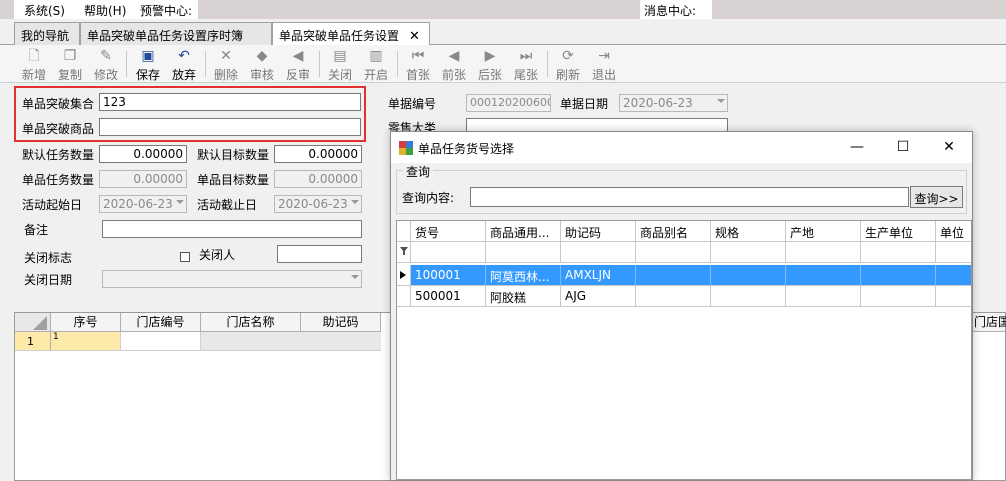  What do you see at coordinates (526, 64) in the screenshot?
I see `last-button: ⏭ 尾张` at bounding box center [526, 64].